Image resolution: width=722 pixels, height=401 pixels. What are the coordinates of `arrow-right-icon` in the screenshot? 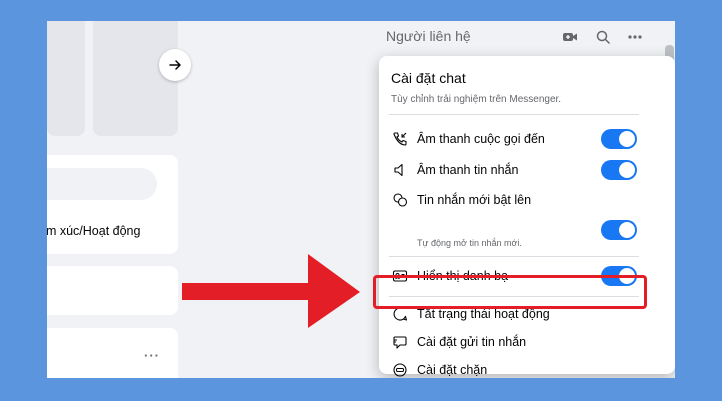 It's located at (175, 65).